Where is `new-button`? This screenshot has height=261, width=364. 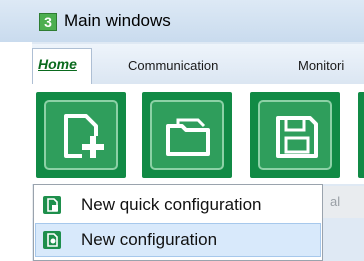 new-button is located at coordinates (81, 135).